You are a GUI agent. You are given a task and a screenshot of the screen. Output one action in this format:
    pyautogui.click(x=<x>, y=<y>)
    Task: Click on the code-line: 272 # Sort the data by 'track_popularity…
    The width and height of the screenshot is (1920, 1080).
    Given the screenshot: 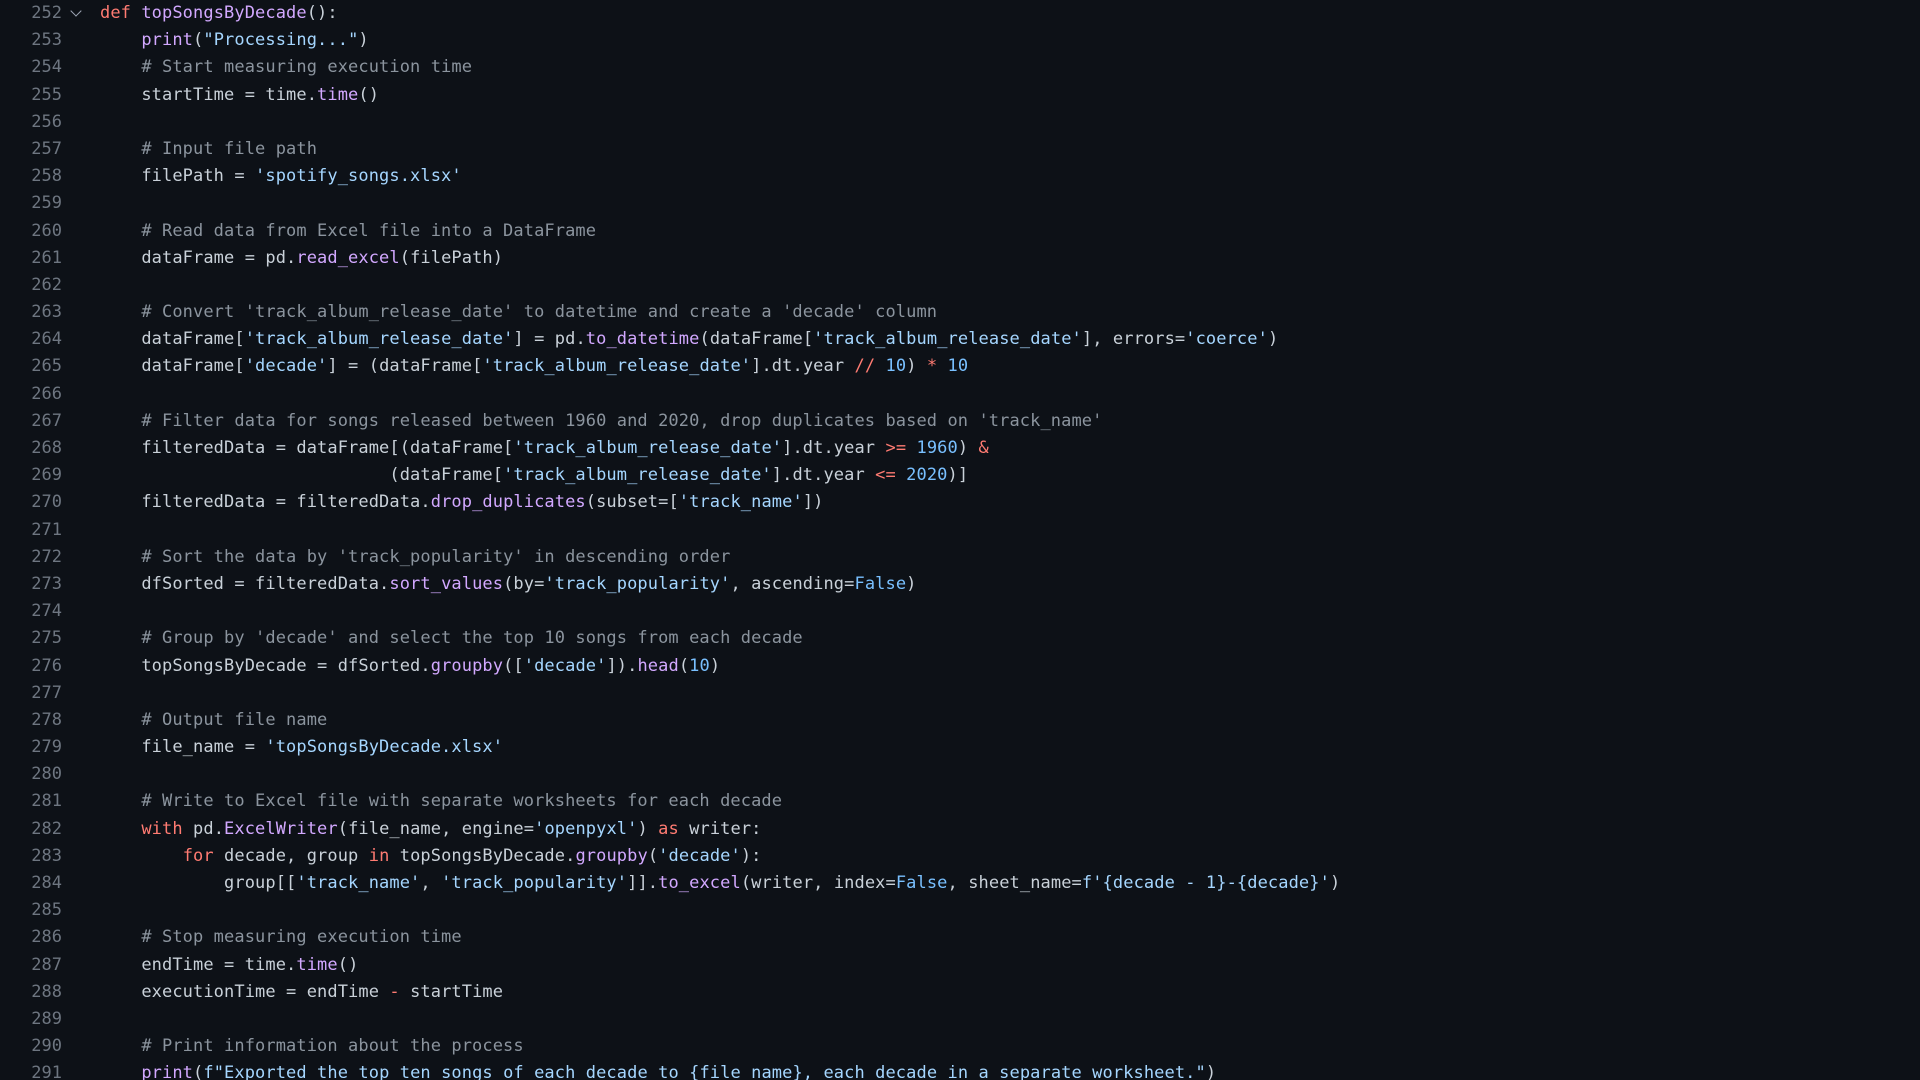 What is the action you would take?
    pyautogui.click(x=960, y=557)
    